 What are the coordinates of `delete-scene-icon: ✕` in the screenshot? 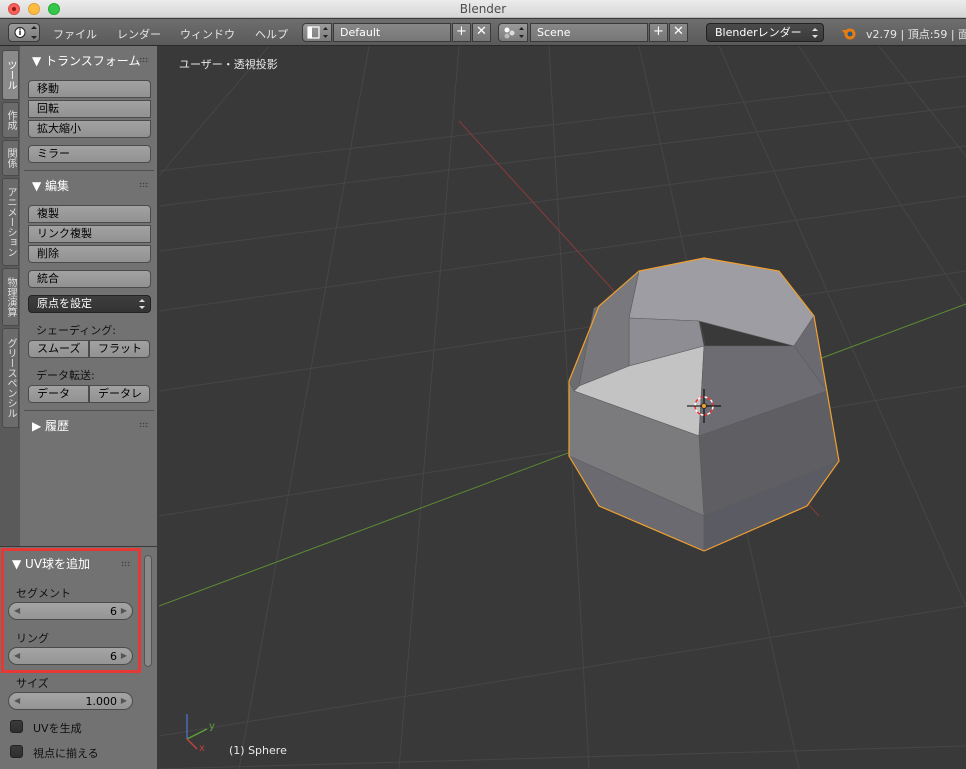 It's located at (678, 32).